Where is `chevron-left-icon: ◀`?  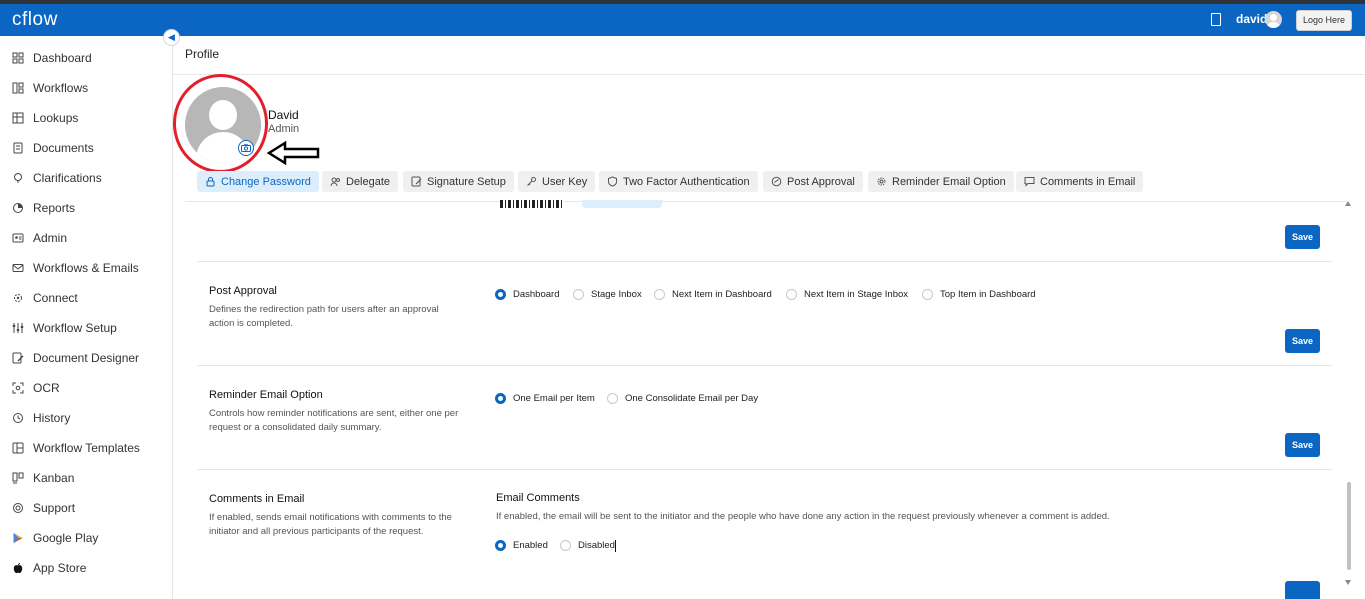
chevron-left-icon: ◀ is located at coordinates (171, 37).